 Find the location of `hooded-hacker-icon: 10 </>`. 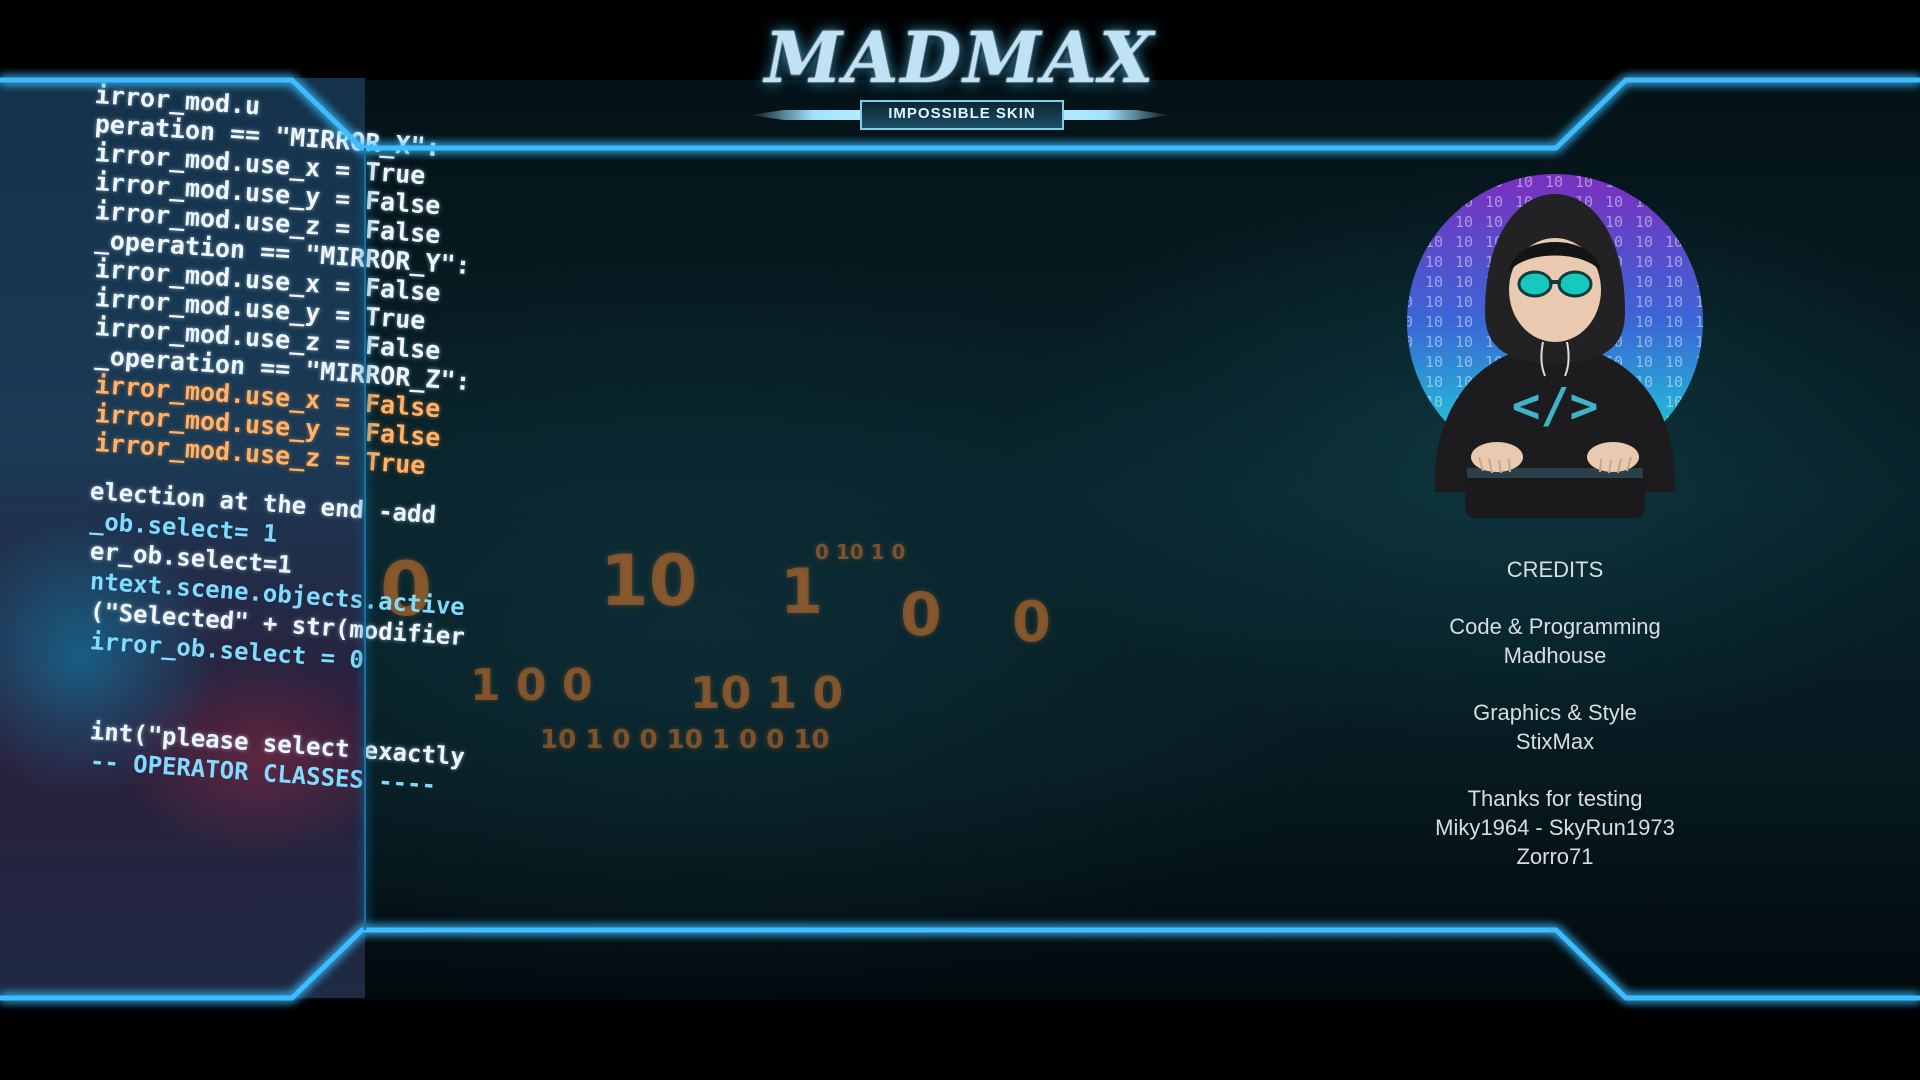

hooded-hacker-icon: 10 </> is located at coordinates (1555, 346).